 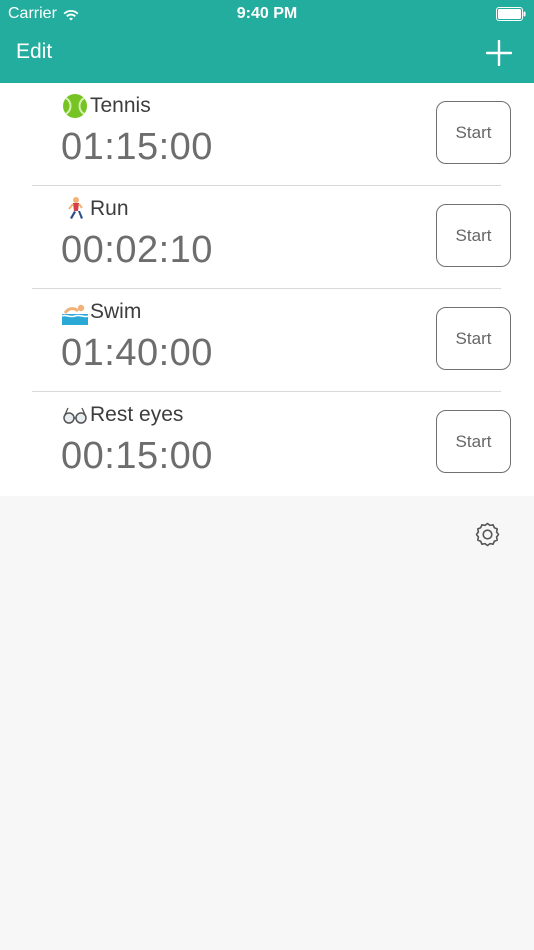 I want to click on timer-name: Rest eyes, so click(x=122, y=415).